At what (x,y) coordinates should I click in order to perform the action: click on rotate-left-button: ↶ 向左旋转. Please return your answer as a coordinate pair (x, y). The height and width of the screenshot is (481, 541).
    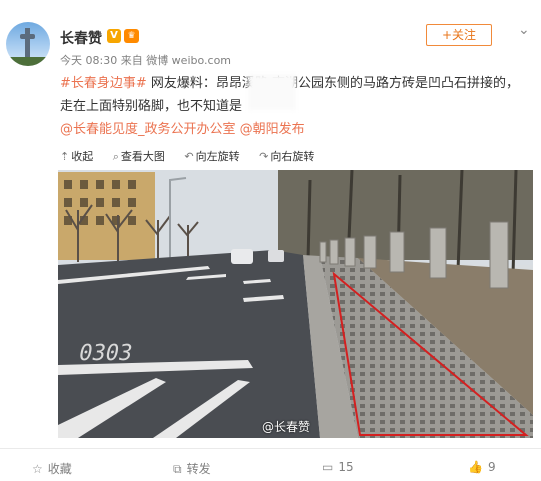
    Looking at the image, I should click on (211, 156).